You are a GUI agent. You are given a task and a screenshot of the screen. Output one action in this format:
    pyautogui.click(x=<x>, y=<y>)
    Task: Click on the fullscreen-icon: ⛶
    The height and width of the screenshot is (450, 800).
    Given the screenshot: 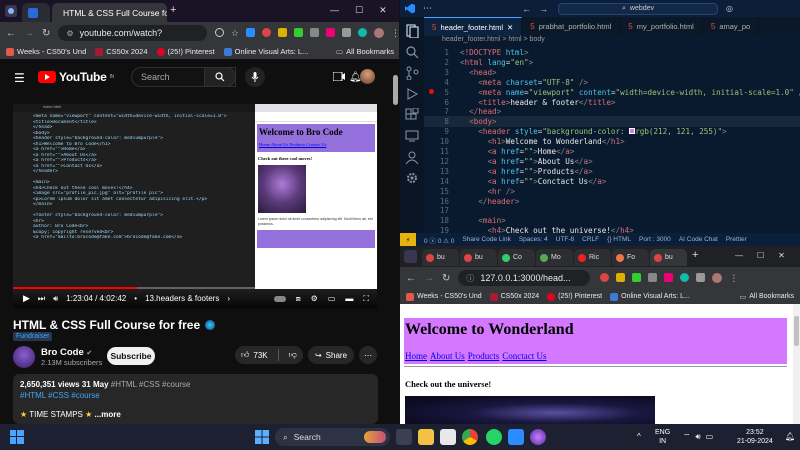 What is the action you would take?
    pyautogui.click(x=366, y=299)
    